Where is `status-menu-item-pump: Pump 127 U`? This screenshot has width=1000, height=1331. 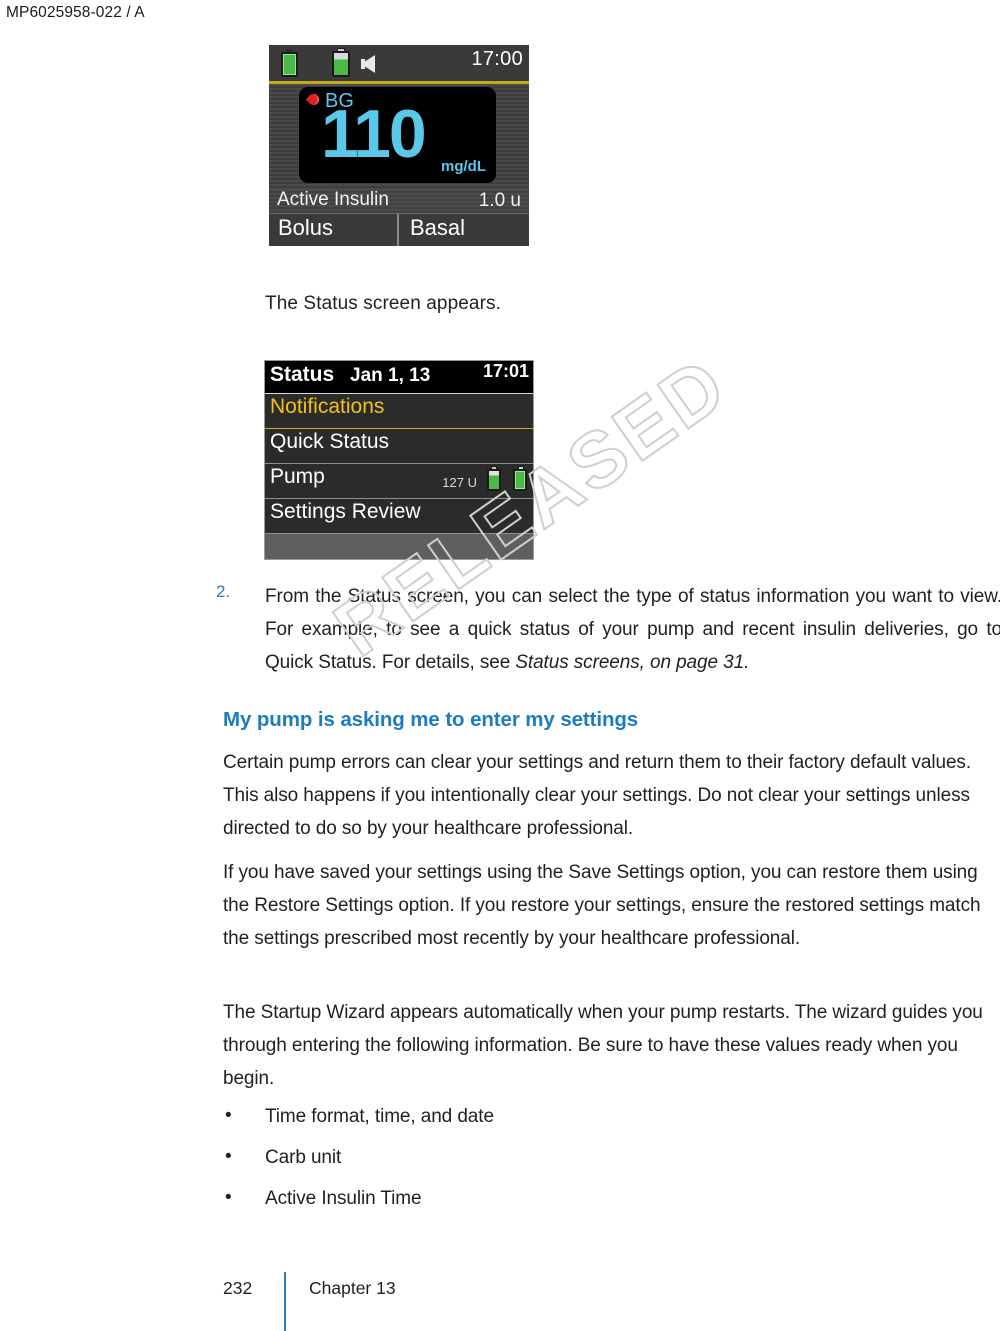
status-menu-item-pump: Pump 127 U is located at coordinates (399, 481).